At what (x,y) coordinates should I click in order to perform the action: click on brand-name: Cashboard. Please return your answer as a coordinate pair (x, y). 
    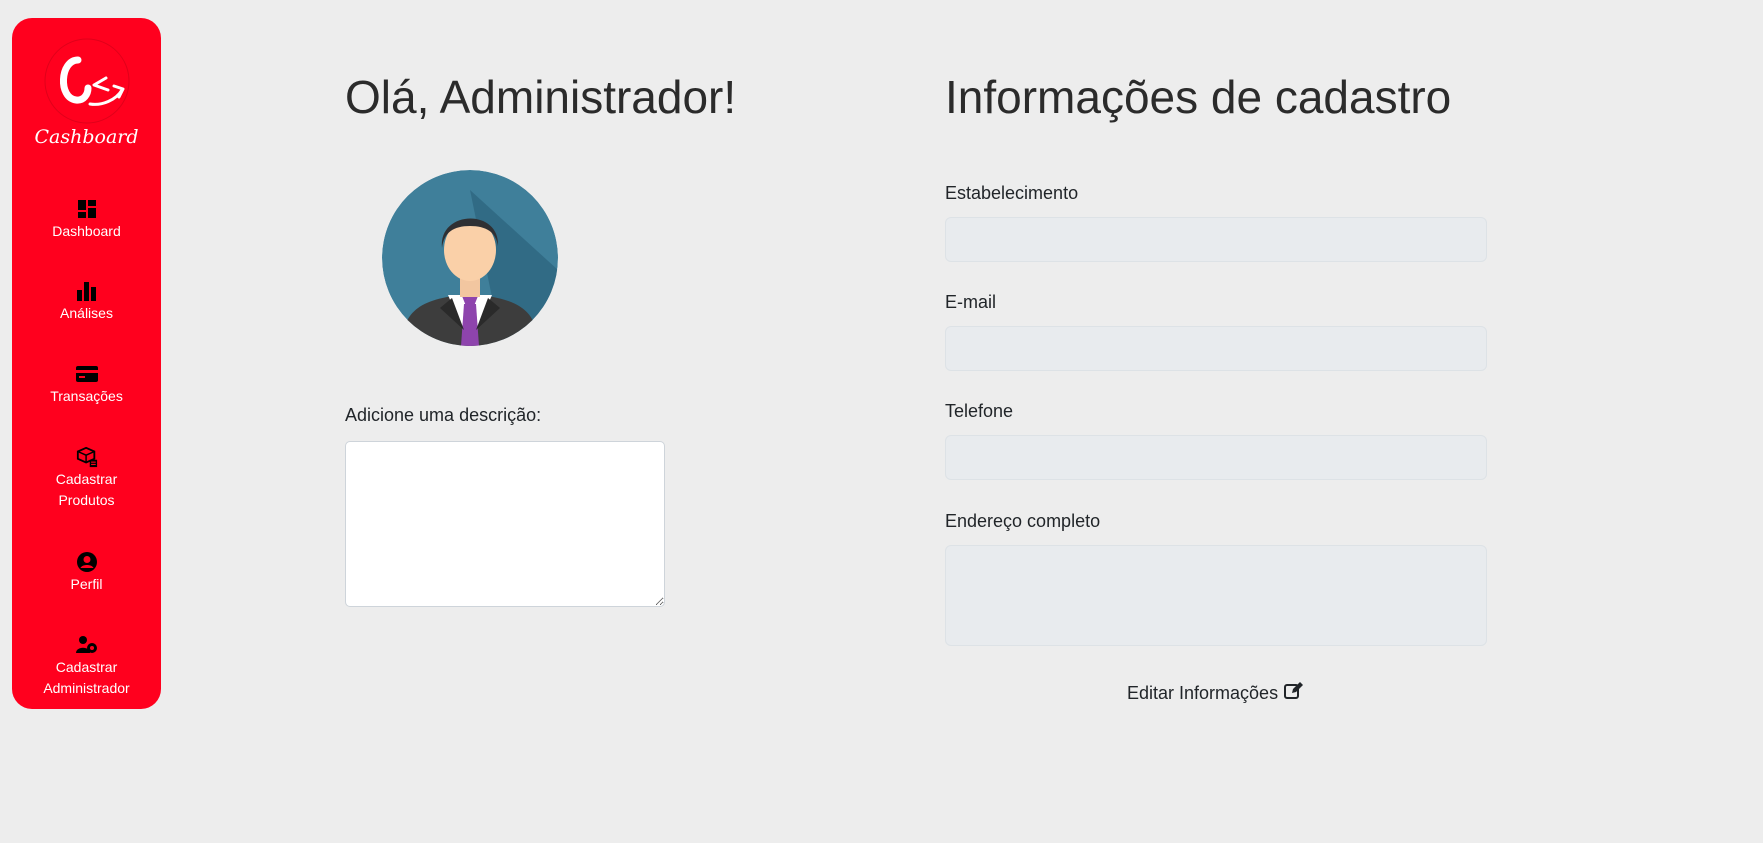
    Looking at the image, I should click on (86, 137).